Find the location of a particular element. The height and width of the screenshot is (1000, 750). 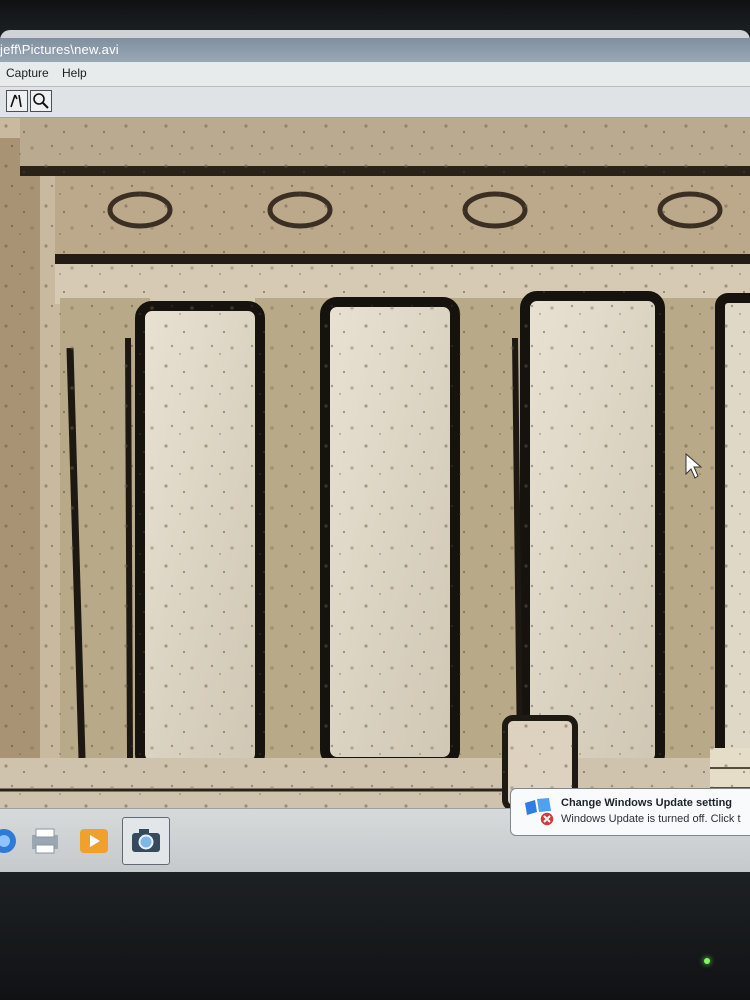

zoom-icon is located at coordinates (41, 101).